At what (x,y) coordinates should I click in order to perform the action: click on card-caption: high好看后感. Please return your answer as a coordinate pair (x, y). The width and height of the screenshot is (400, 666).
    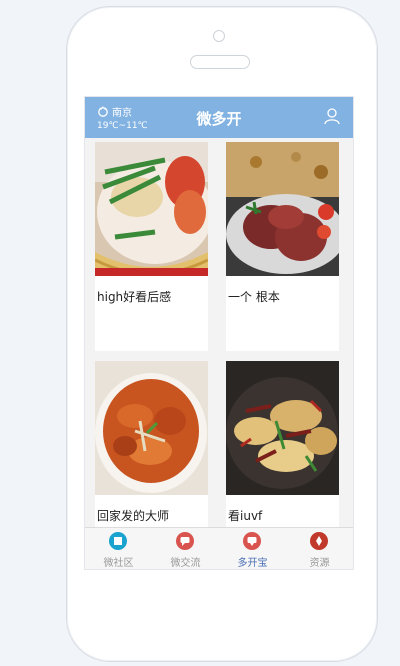
    Looking at the image, I should click on (134, 297).